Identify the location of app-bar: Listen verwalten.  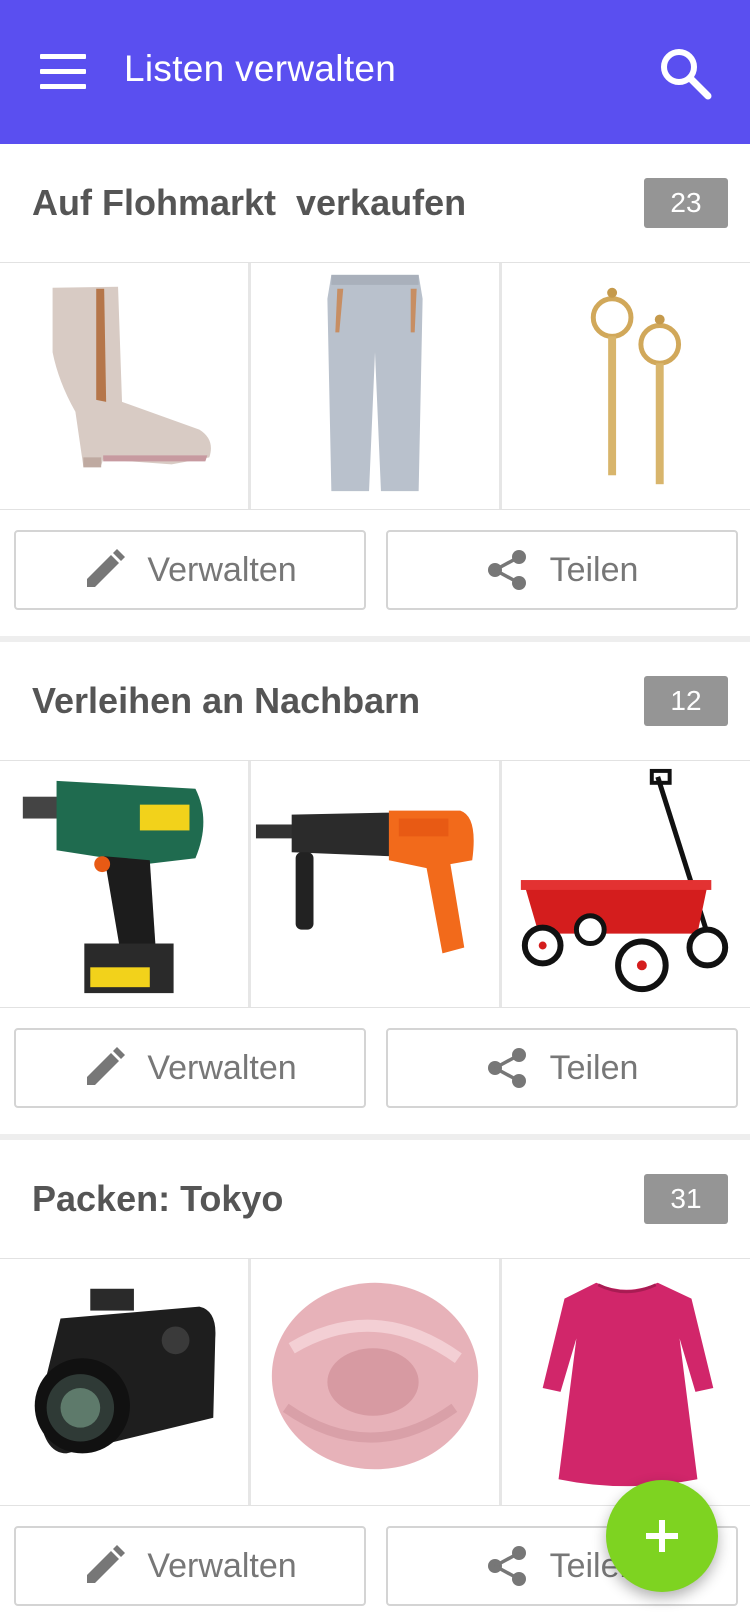
(375, 72).